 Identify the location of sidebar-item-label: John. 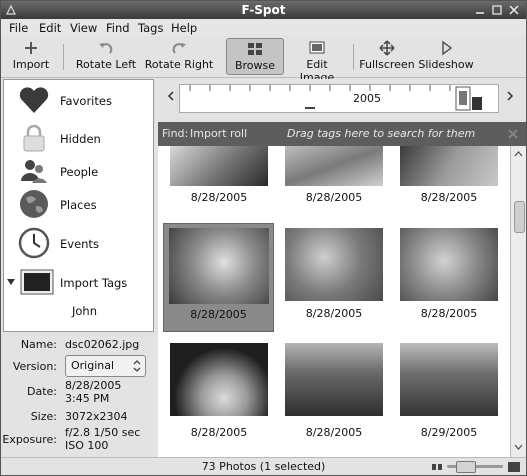
(85, 311).